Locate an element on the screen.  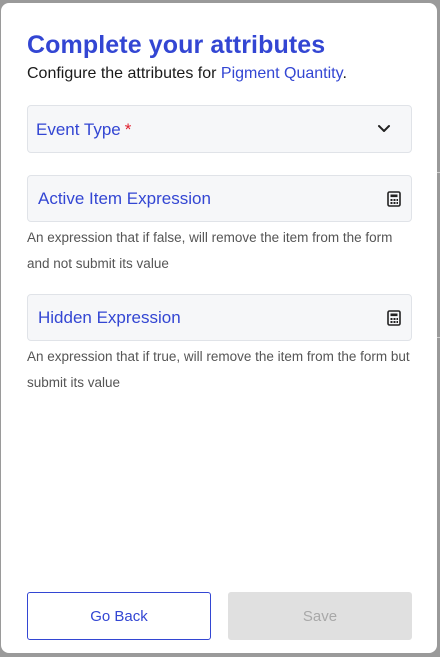
save-button: Save is located at coordinates (320, 616).